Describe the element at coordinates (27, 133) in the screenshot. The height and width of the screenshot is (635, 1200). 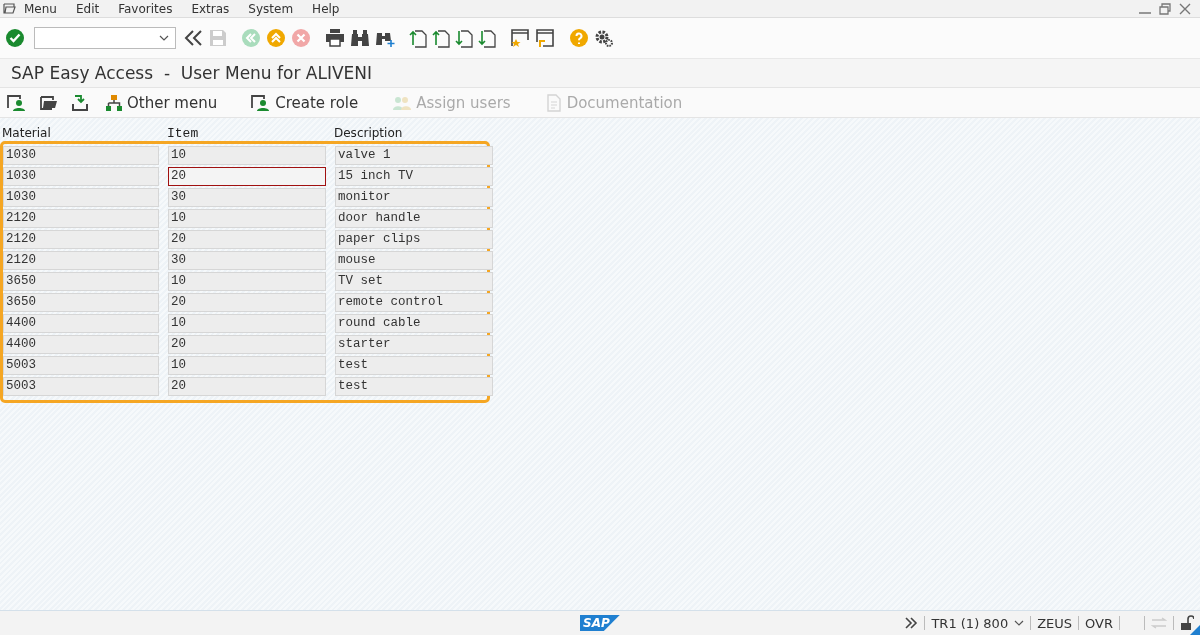
I see `column-header: Material` at that location.